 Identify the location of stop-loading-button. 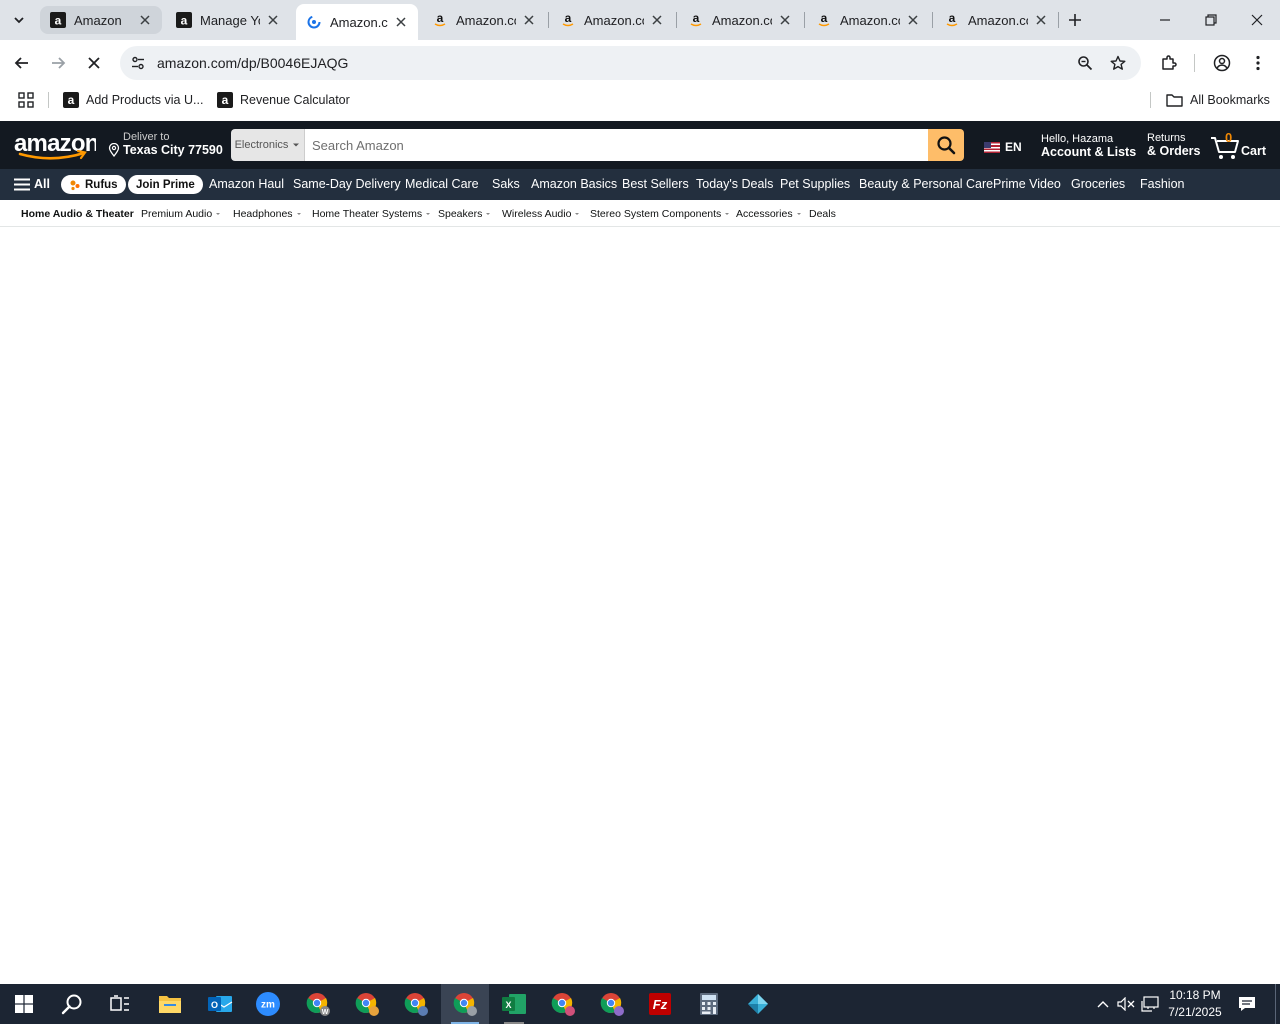
(94, 63).